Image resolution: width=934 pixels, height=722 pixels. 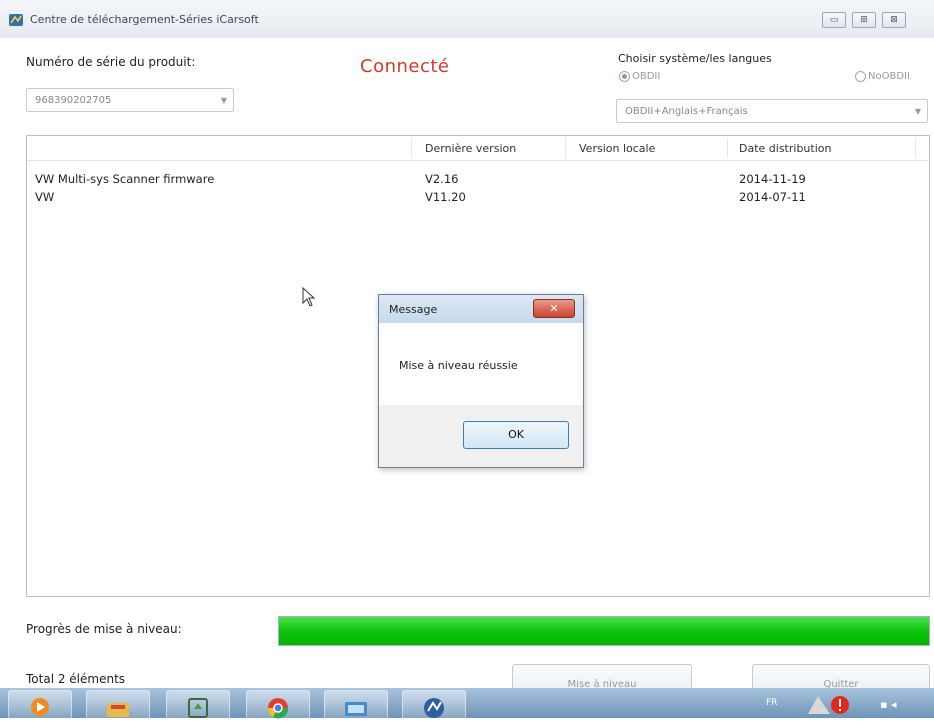 I want to click on network-icon, so click(x=356, y=709).